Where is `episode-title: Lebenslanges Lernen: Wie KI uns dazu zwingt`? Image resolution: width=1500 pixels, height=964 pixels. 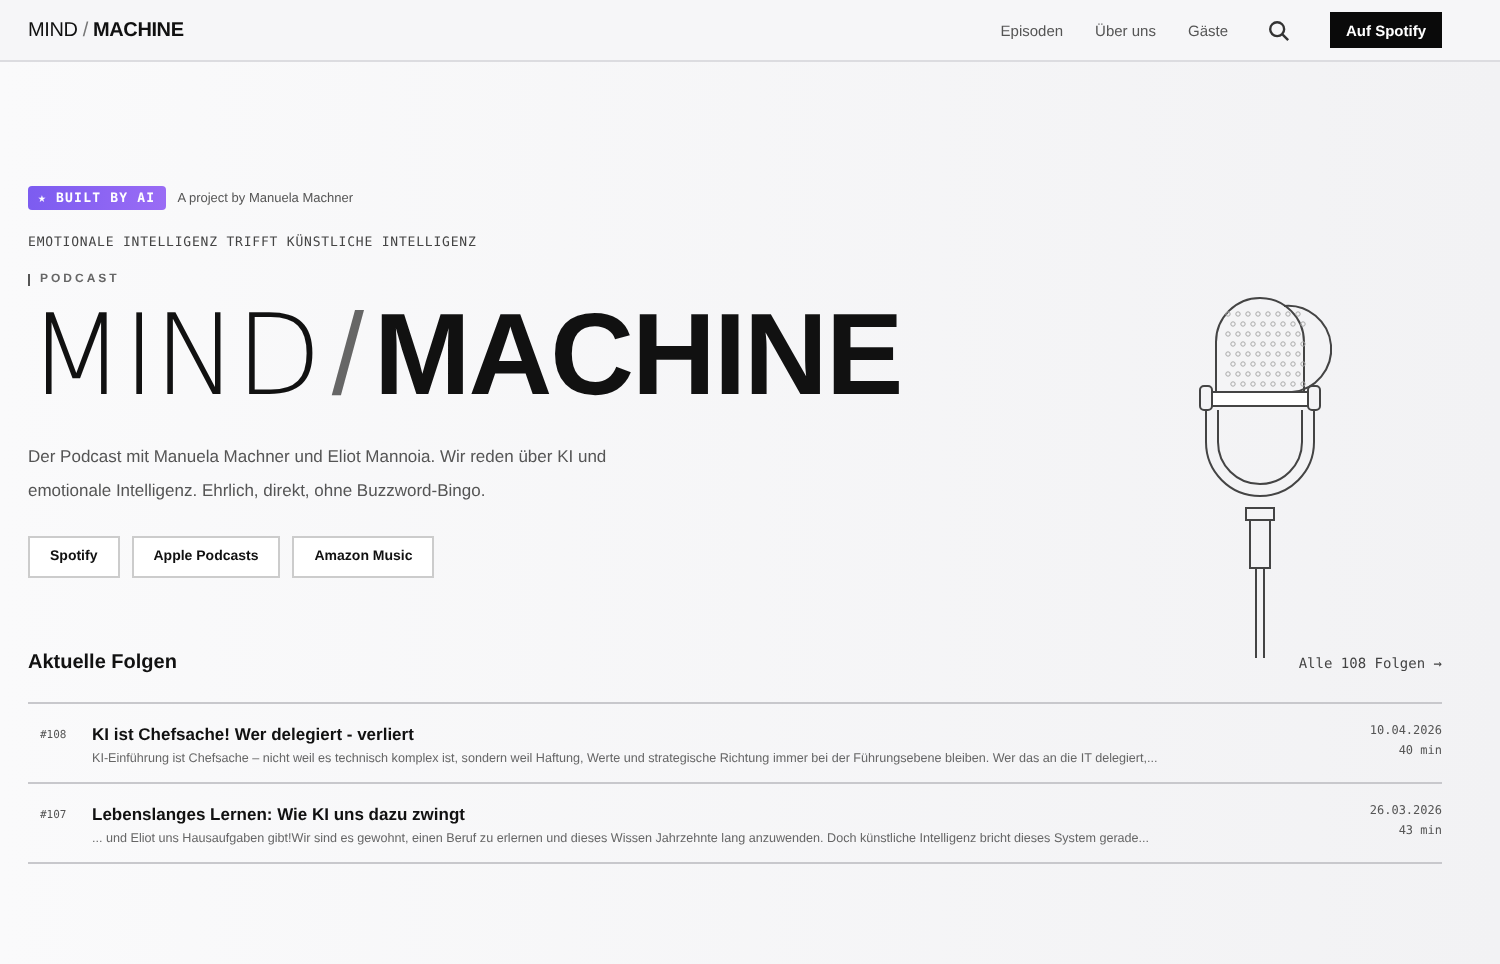
episode-title: Lebenslanges Lernen: Wie KI uns dazu zwingt is located at coordinates (279, 814).